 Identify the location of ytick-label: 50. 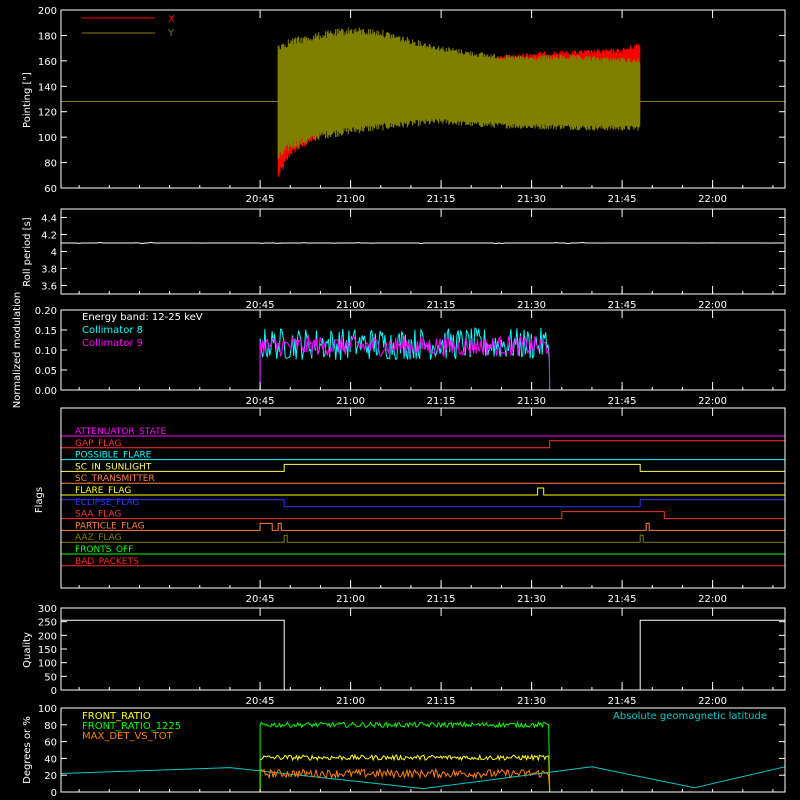
(50, 677).